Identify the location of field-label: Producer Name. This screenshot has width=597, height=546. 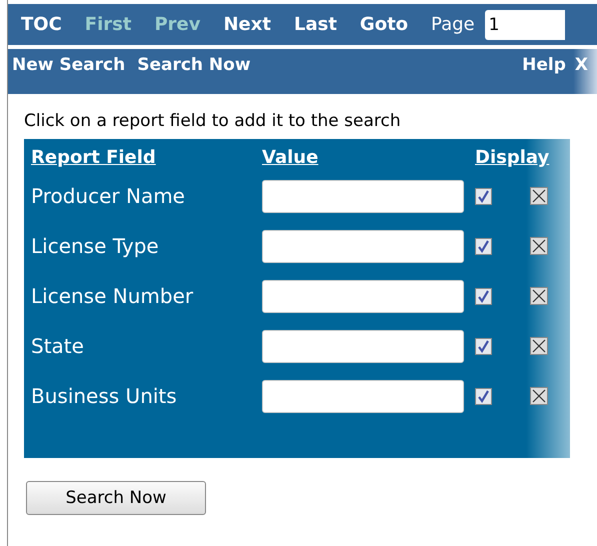
(146, 196).